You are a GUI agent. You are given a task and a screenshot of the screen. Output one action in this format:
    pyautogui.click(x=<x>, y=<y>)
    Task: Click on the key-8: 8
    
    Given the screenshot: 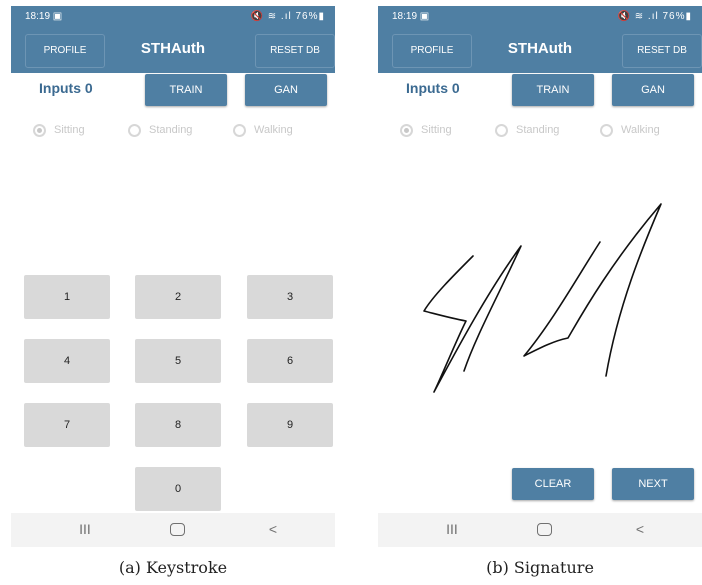 What is the action you would take?
    pyautogui.click(x=178, y=425)
    